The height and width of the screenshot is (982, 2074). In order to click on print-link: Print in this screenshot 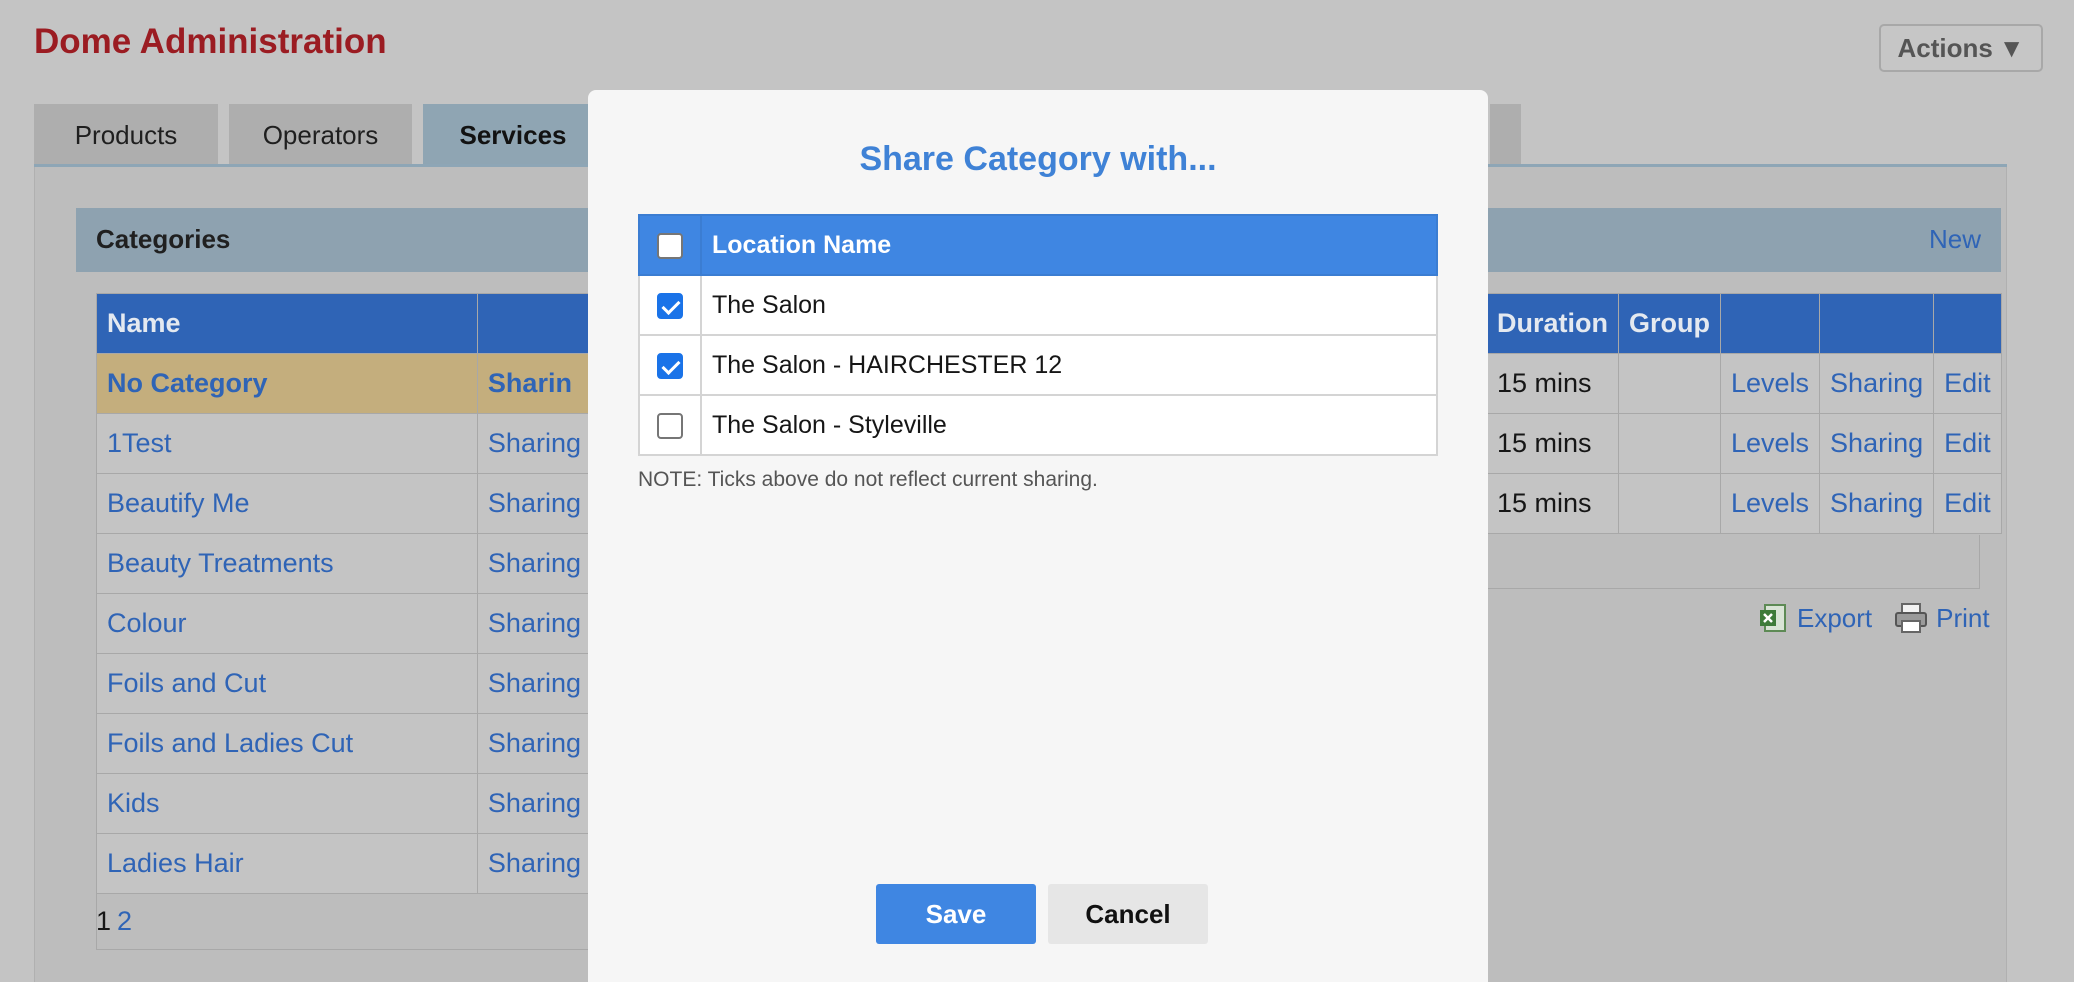, I will do `click(1942, 618)`.